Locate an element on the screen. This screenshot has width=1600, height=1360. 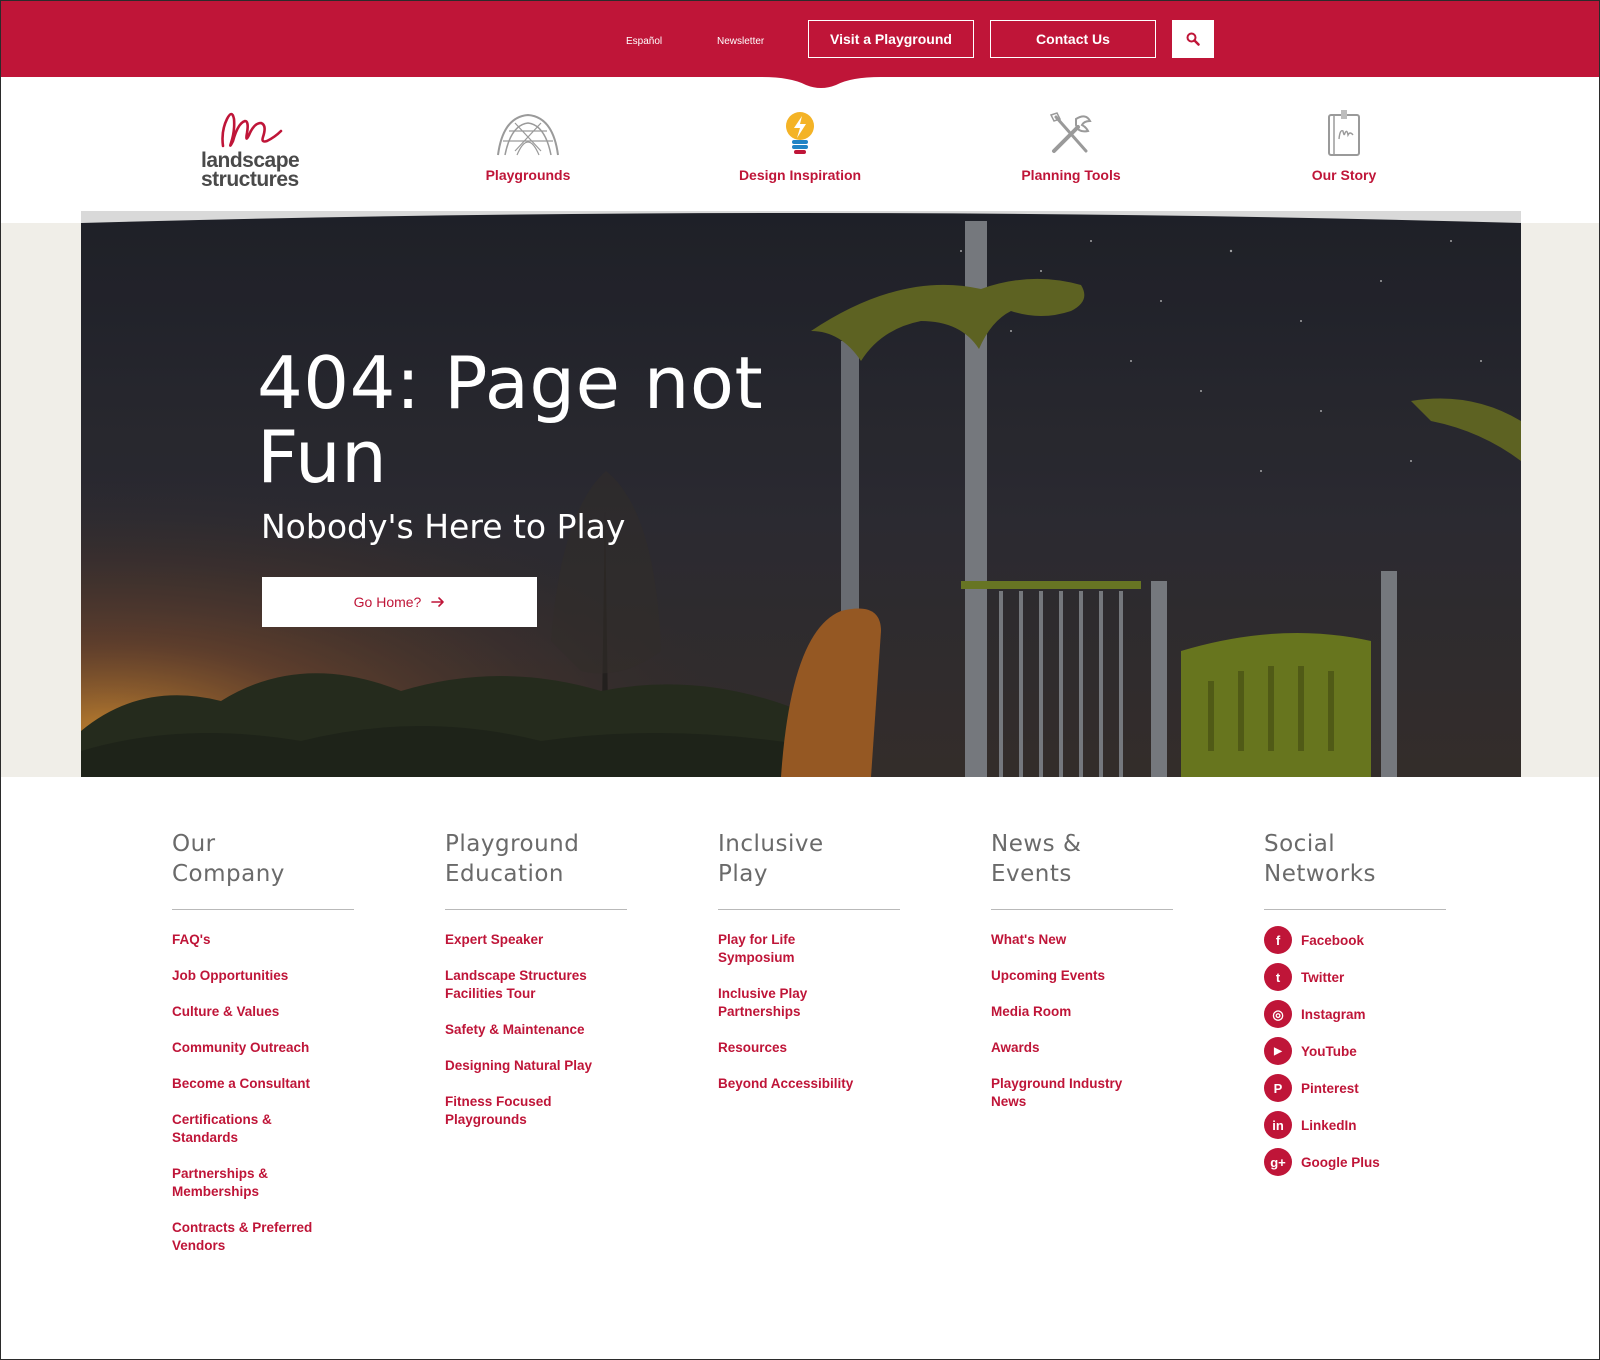
footer-link: Safety & Maintenance is located at coordinates (536, 1030).